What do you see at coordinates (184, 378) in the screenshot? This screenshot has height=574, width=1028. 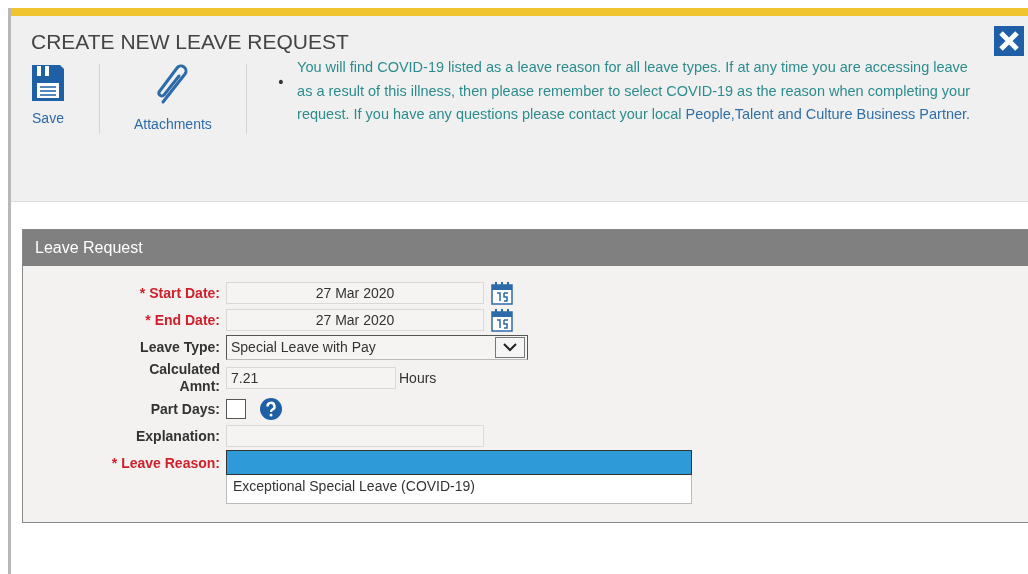 I see `field-label: Calculated Amnt:` at bounding box center [184, 378].